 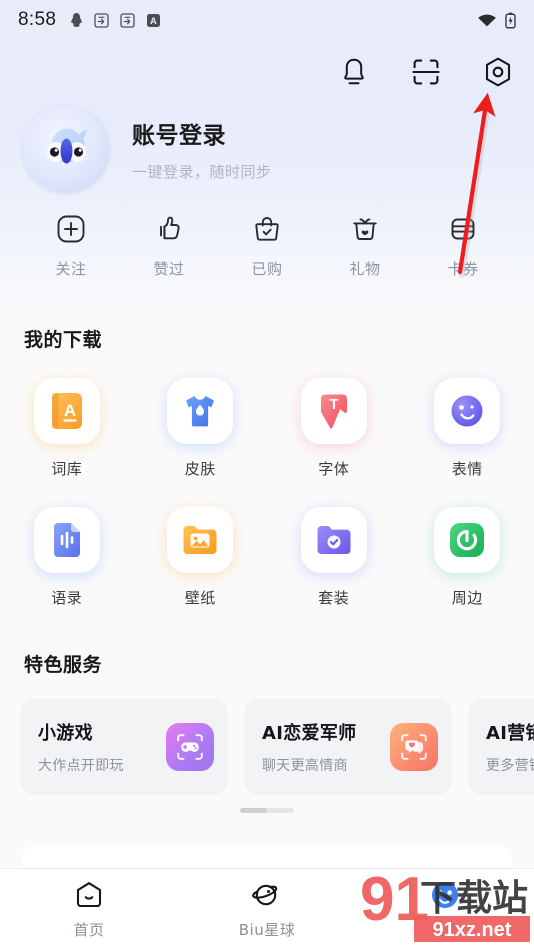 I want to click on download-item-label: 语录, so click(x=67, y=598).